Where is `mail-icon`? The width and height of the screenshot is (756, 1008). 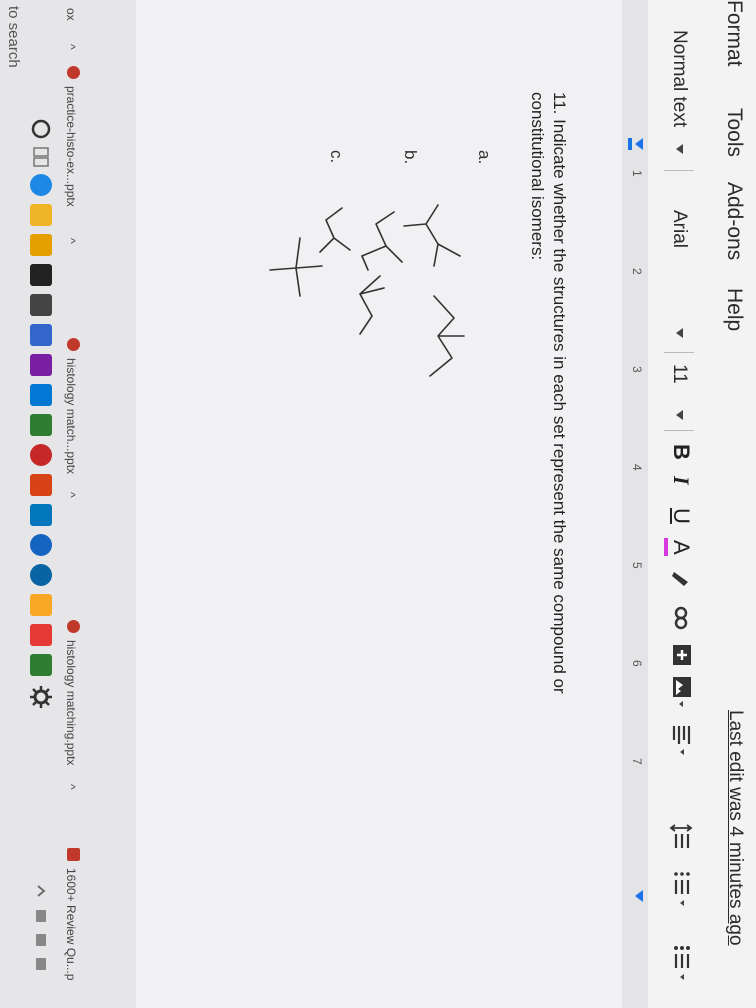
mail-icon is located at coordinates (41, 275).